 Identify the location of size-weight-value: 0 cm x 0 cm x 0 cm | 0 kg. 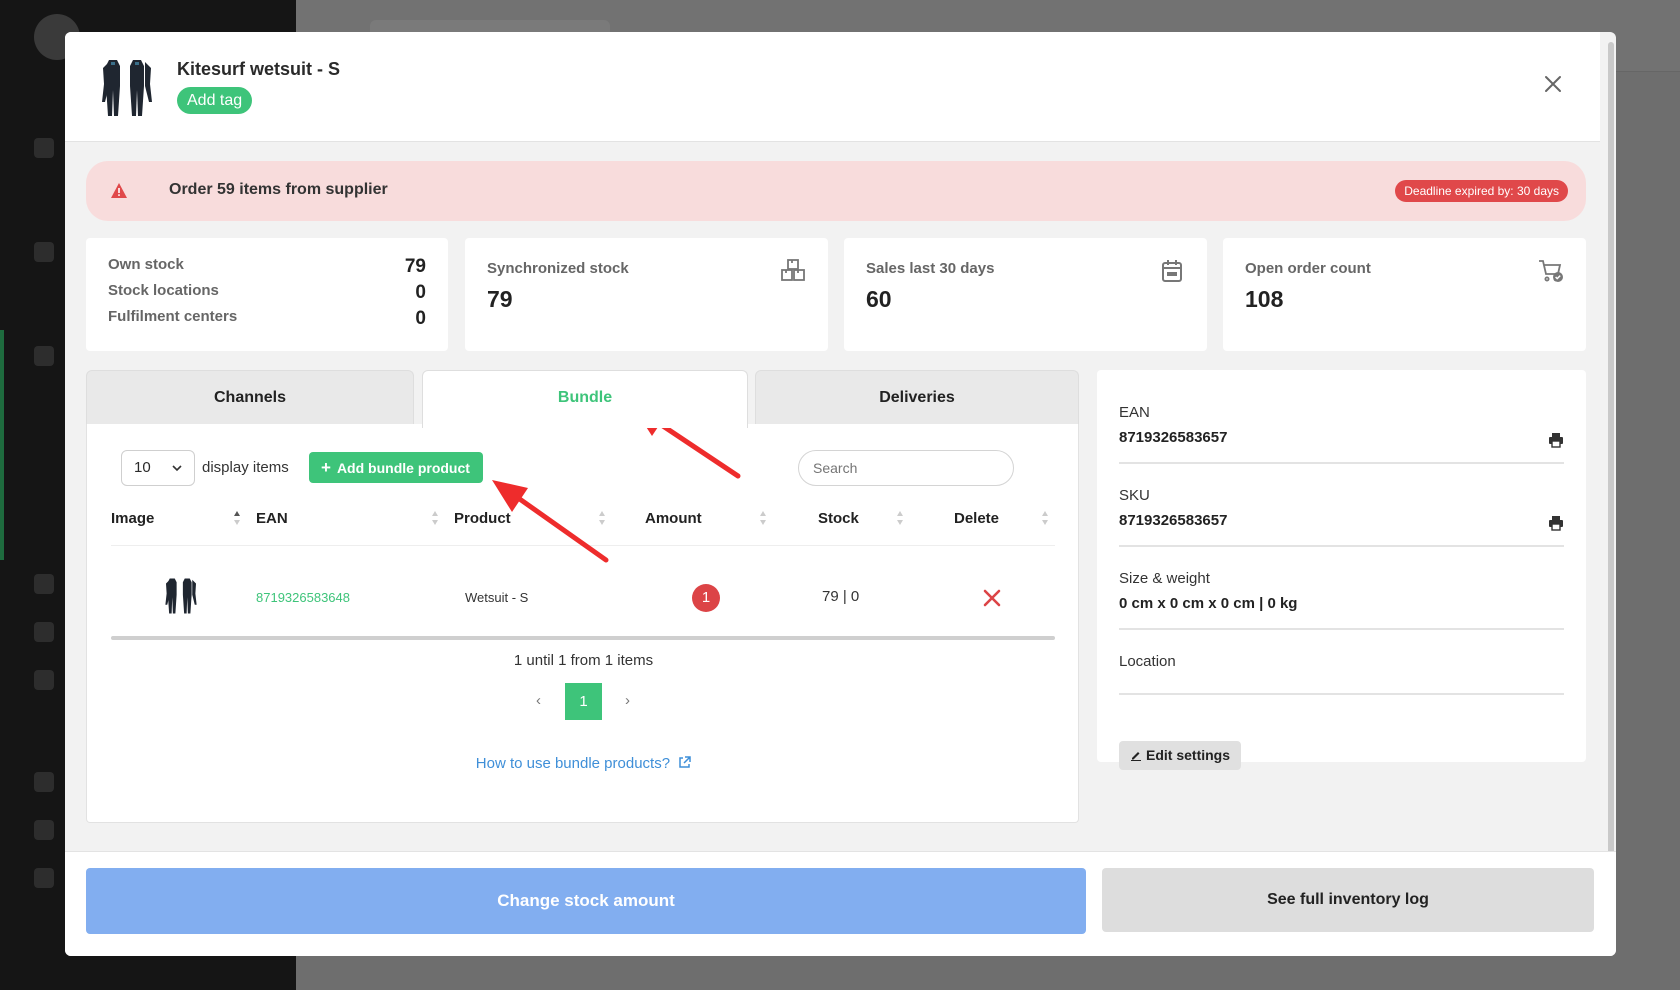
(1208, 603).